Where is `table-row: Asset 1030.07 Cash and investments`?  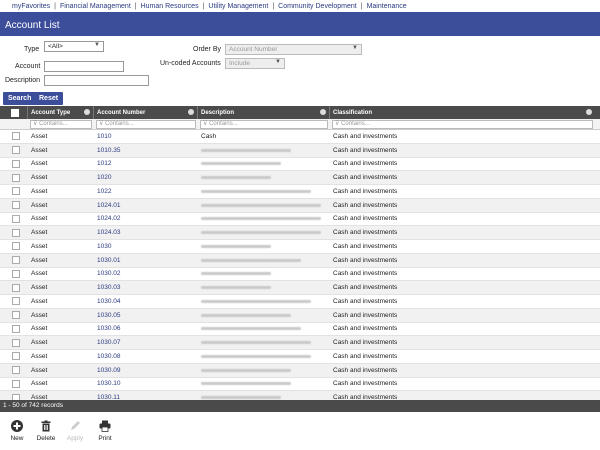
table-row: Asset 1030.07 Cash and investments is located at coordinates (300, 343).